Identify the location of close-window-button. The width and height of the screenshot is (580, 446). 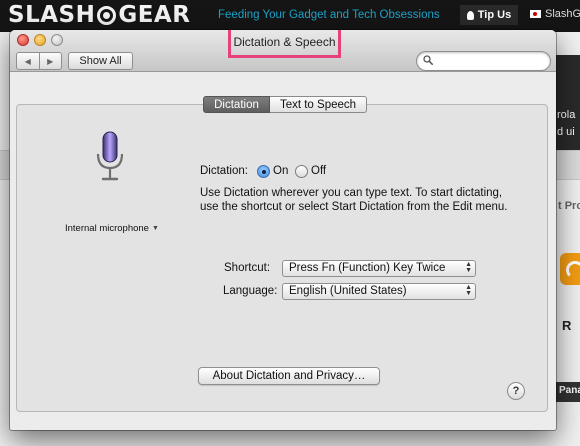
(23, 40).